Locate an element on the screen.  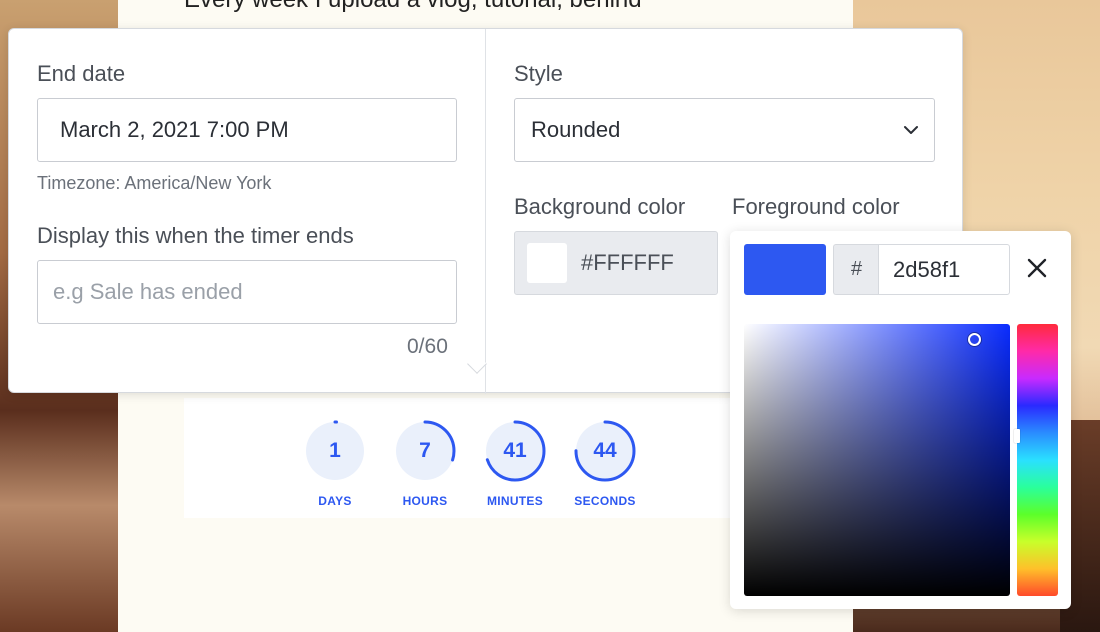
ended-message-label: Display this when the timer ends is located at coordinates (195, 235).